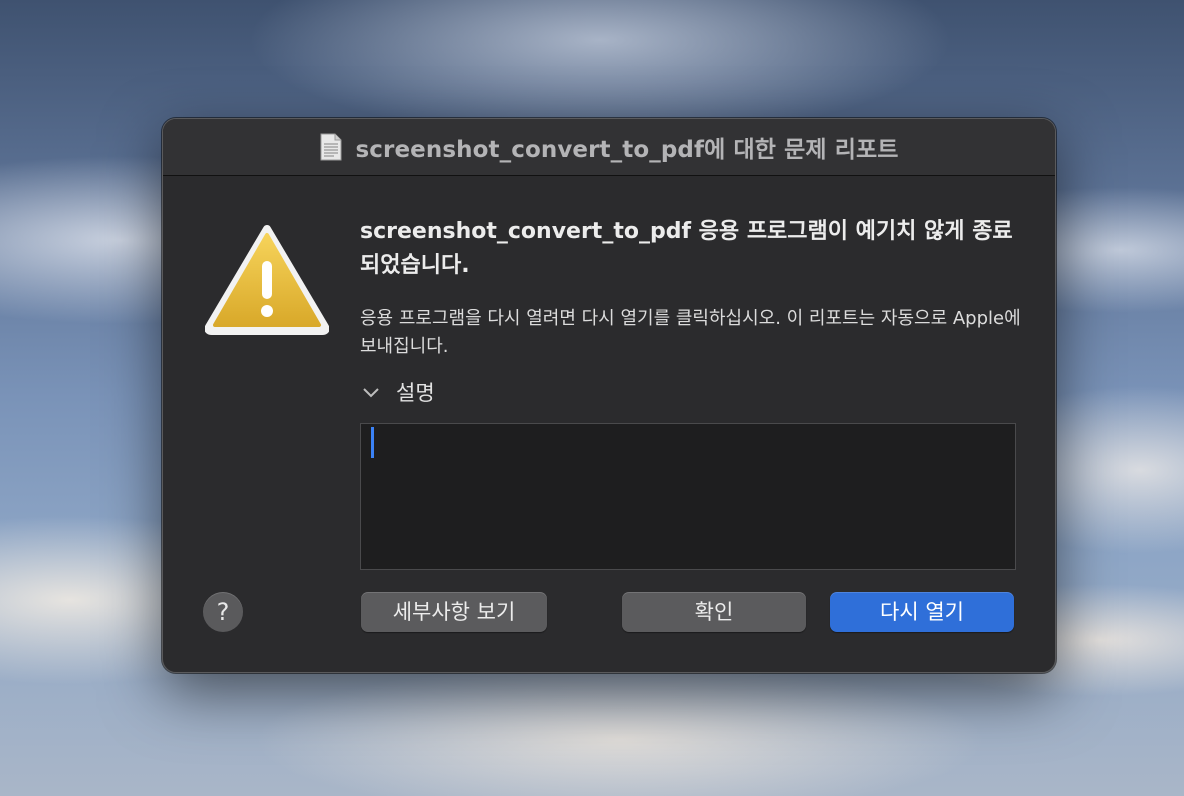 The height and width of the screenshot is (796, 1184). I want to click on description-disclosure: 설명, so click(397, 392).